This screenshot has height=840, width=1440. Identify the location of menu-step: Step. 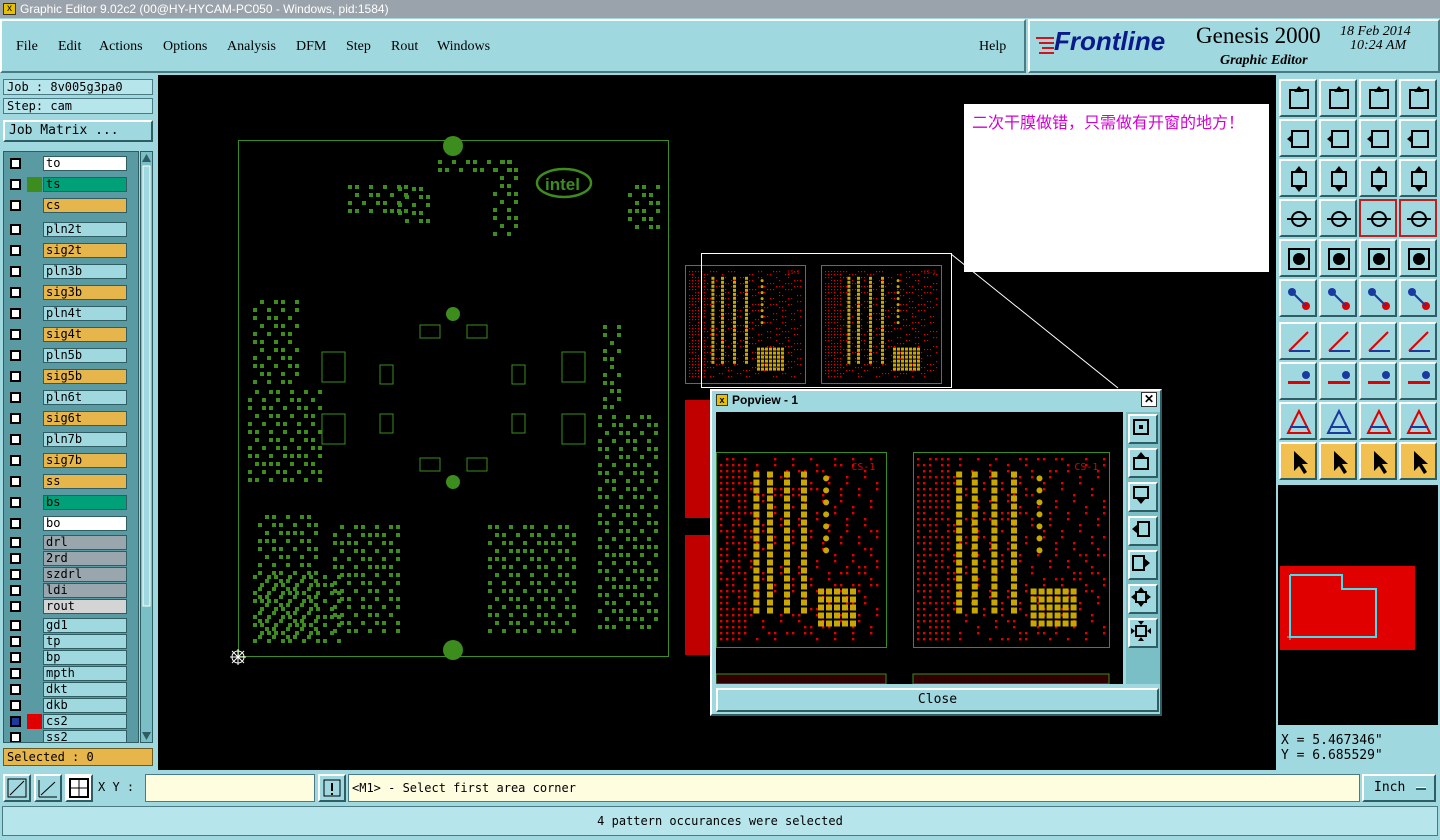
(358, 47).